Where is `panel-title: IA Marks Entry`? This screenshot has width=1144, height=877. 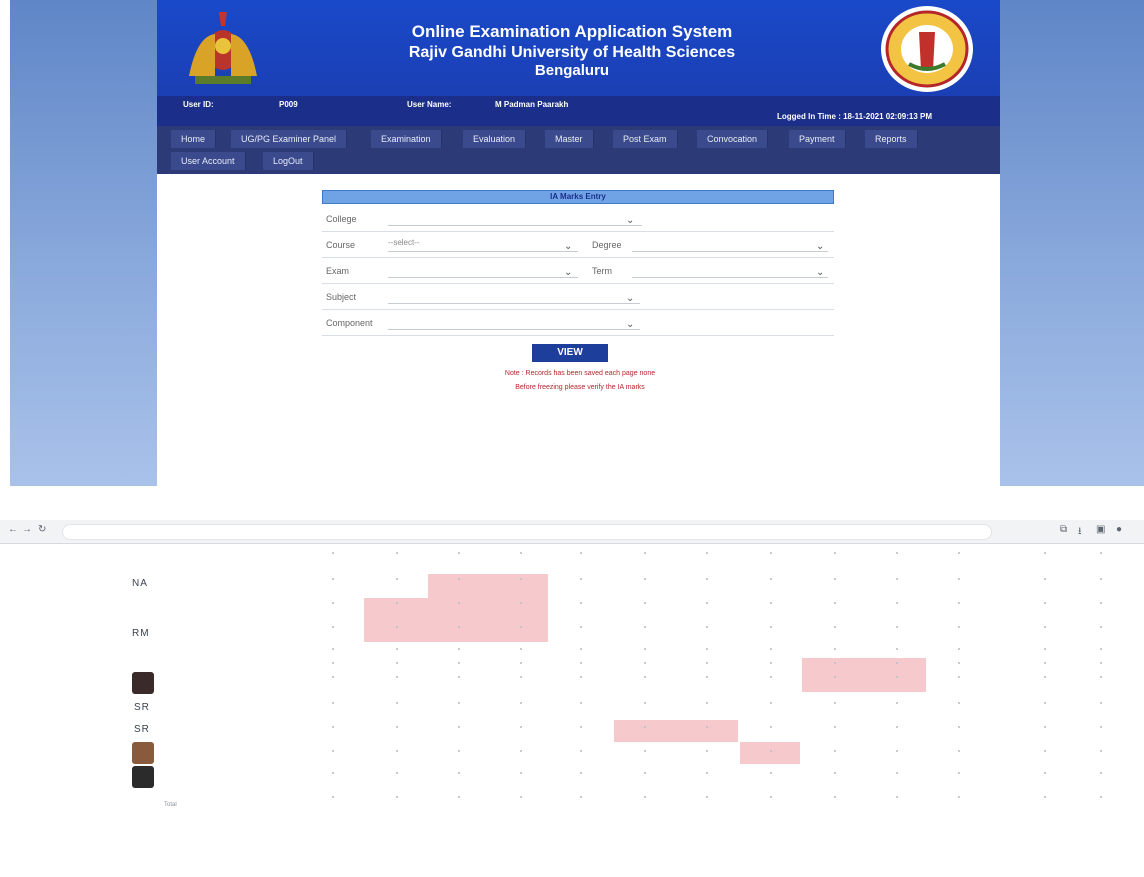 panel-title: IA Marks Entry is located at coordinates (578, 197).